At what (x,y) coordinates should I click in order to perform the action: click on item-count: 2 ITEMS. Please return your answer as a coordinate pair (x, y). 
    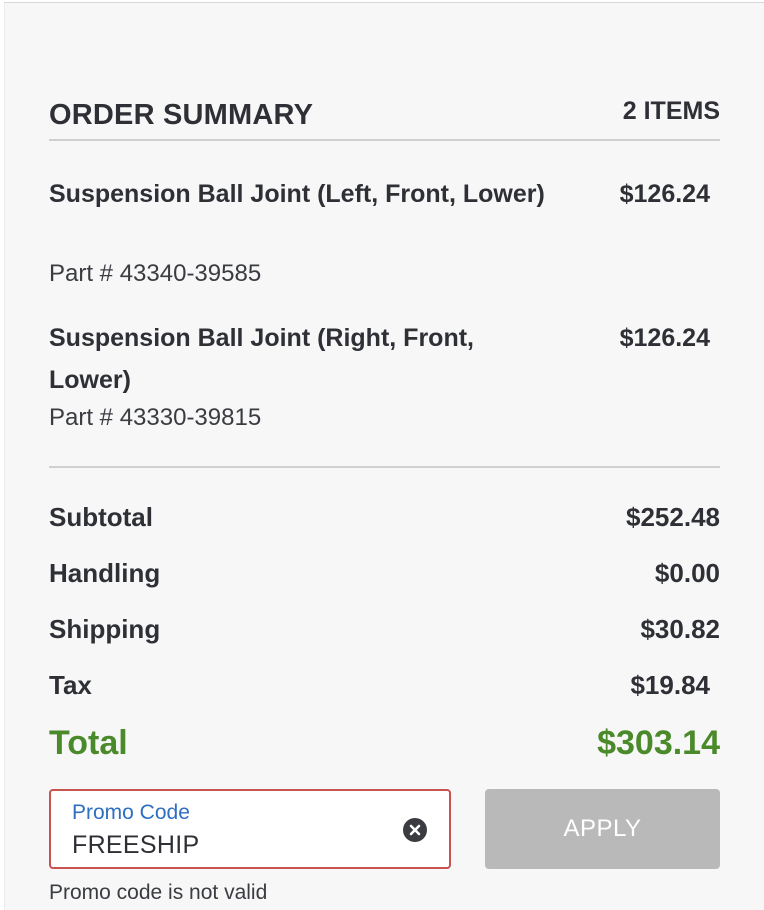
    Looking at the image, I should click on (671, 111).